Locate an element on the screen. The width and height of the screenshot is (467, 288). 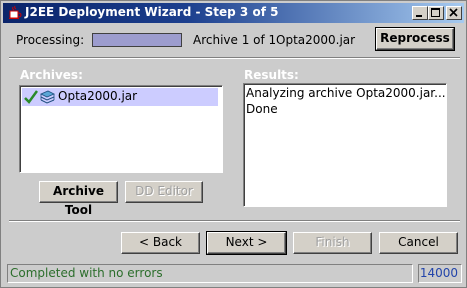
results-label: Results: is located at coordinates (271, 75).